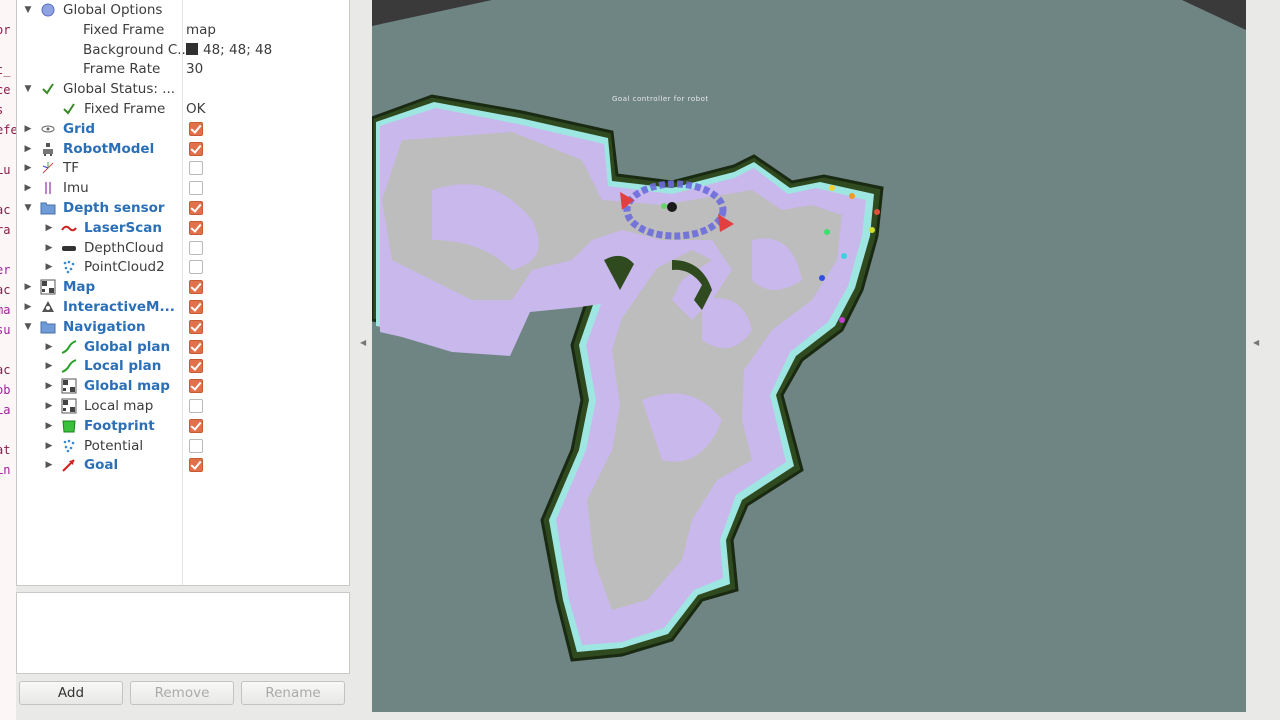  Describe the element at coordinates (183, 208) in the screenshot. I see `tree-row-depth-sensor: ▼ Depth sensor` at that location.